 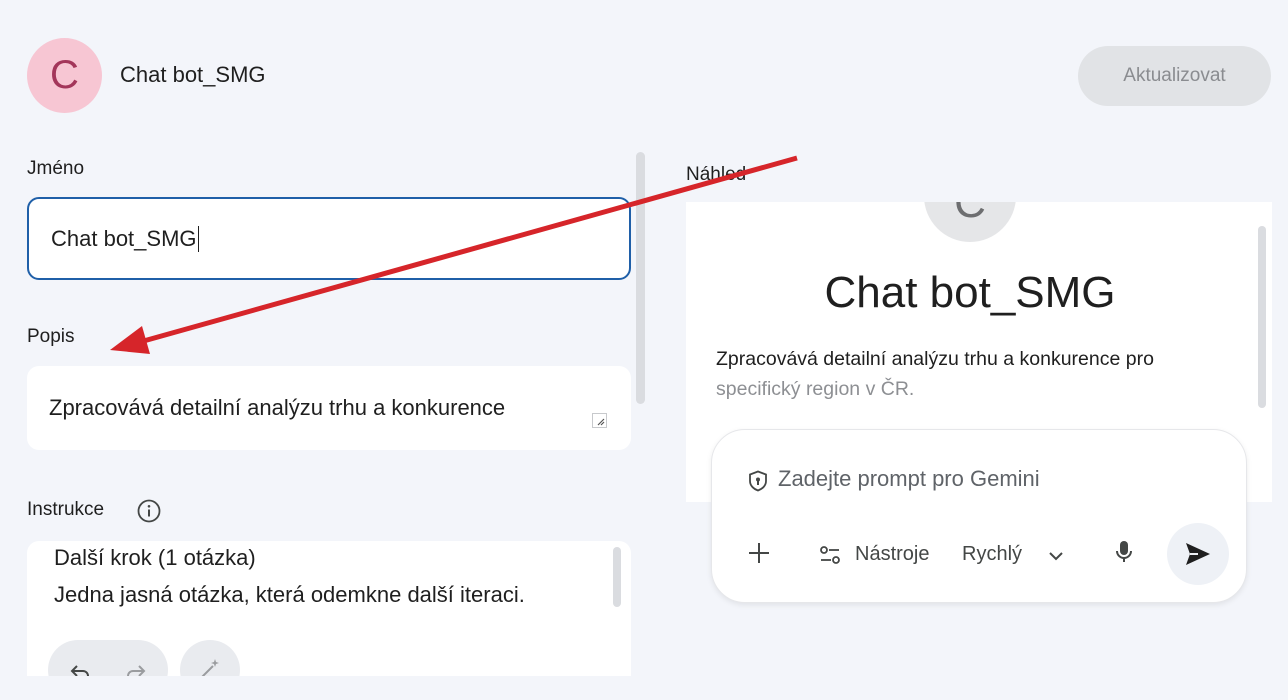 What do you see at coordinates (815, 389) in the screenshot?
I see `preview-description-continued: specifický region v ČR.` at bounding box center [815, 389].